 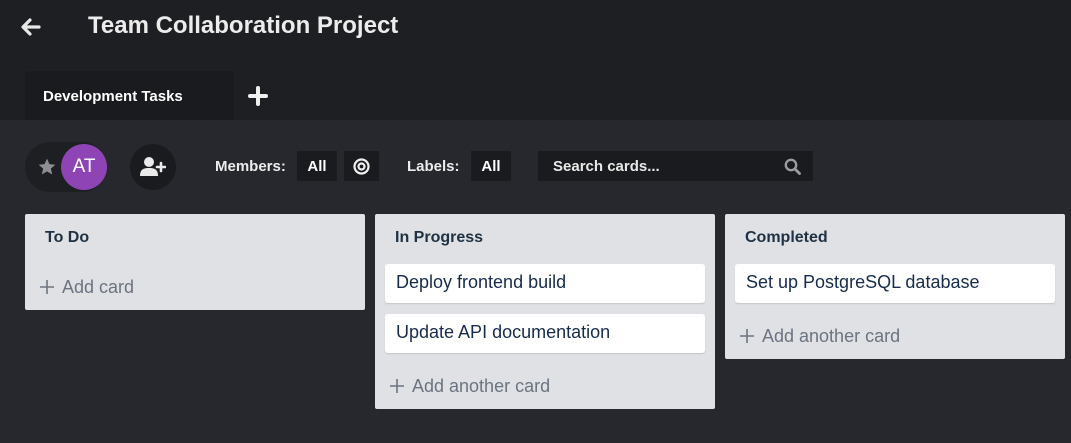 What do you see at coordinates (98, 286) in the screenshot?
I see `add-card-label: Add card` at bounding box center [98, 286].